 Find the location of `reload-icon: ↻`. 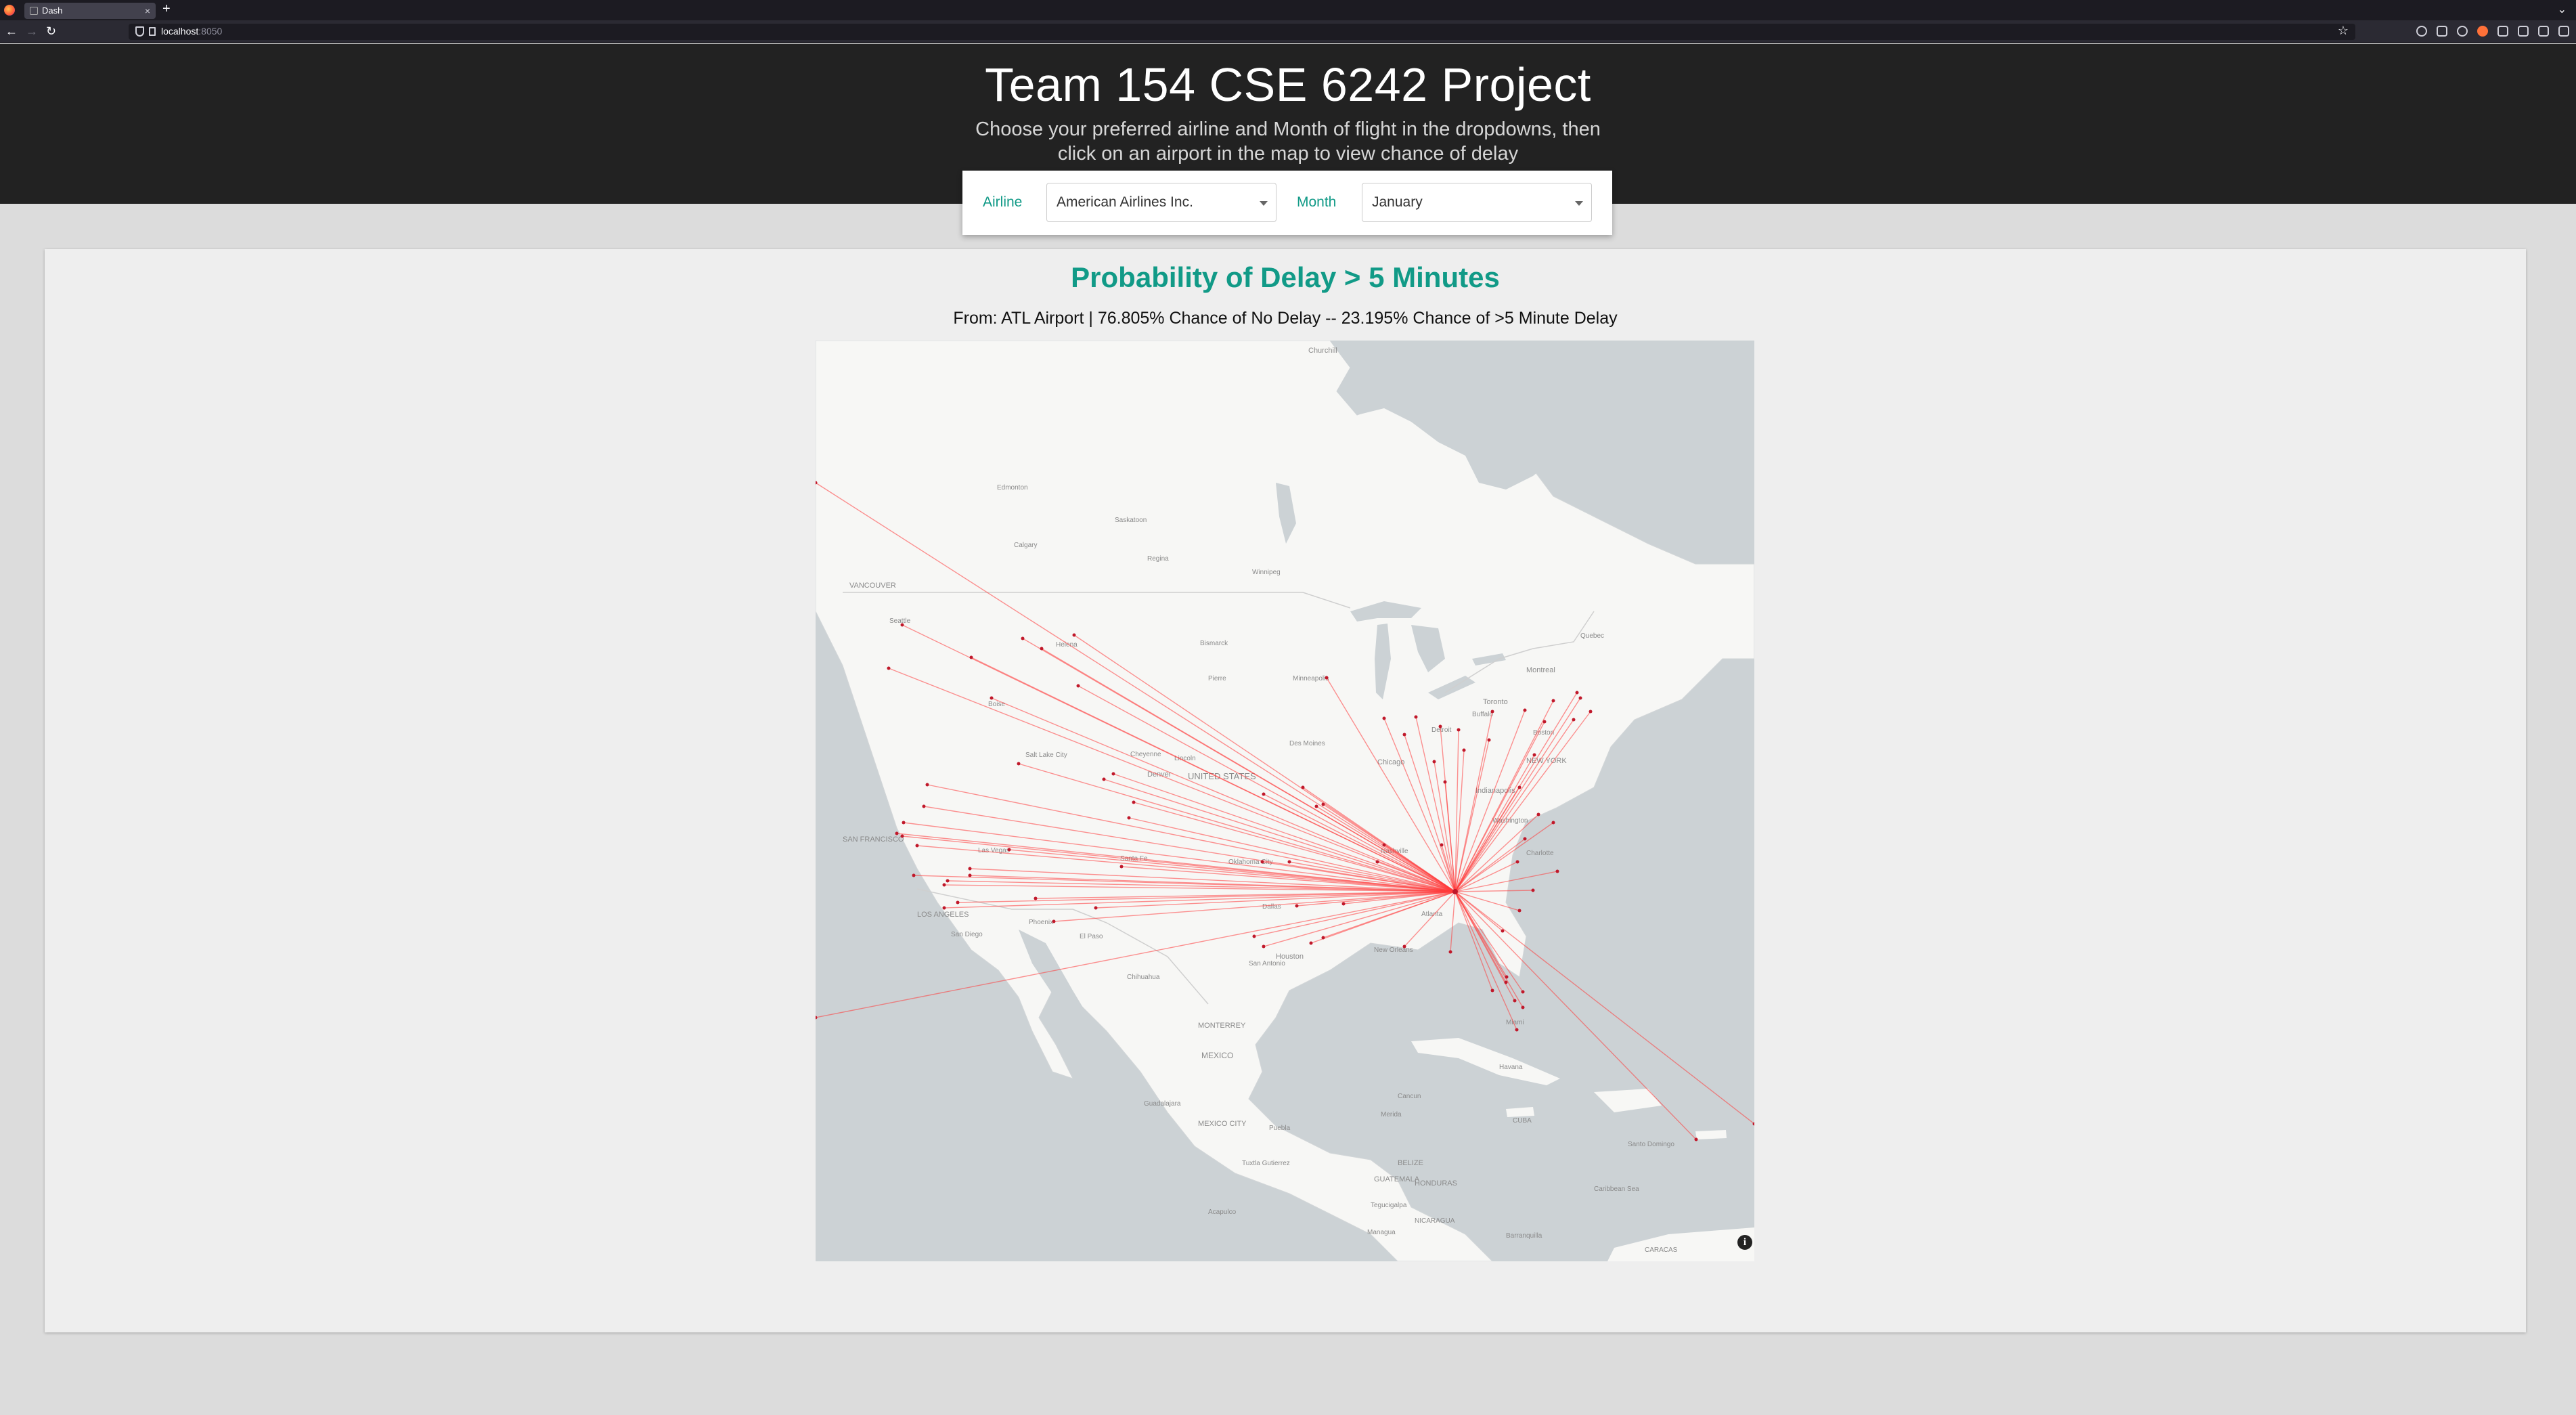

reload-icon: ↻ is located at coordinates (51, 31).